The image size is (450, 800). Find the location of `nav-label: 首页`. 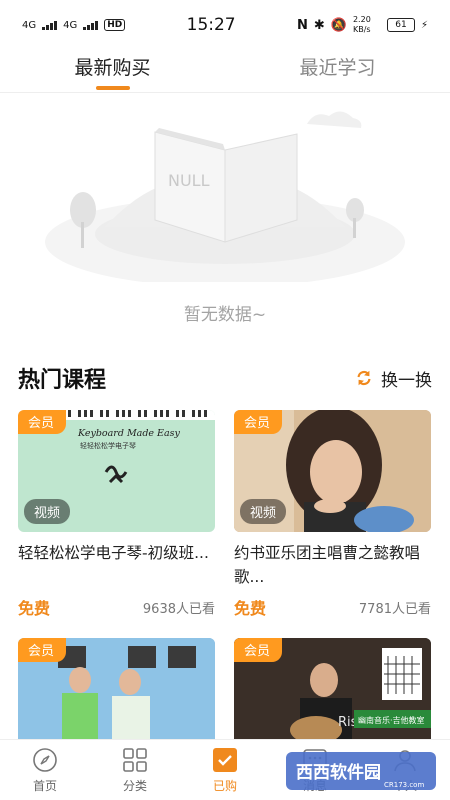

nav-label: 首页 is located at coordinates (44, 785).